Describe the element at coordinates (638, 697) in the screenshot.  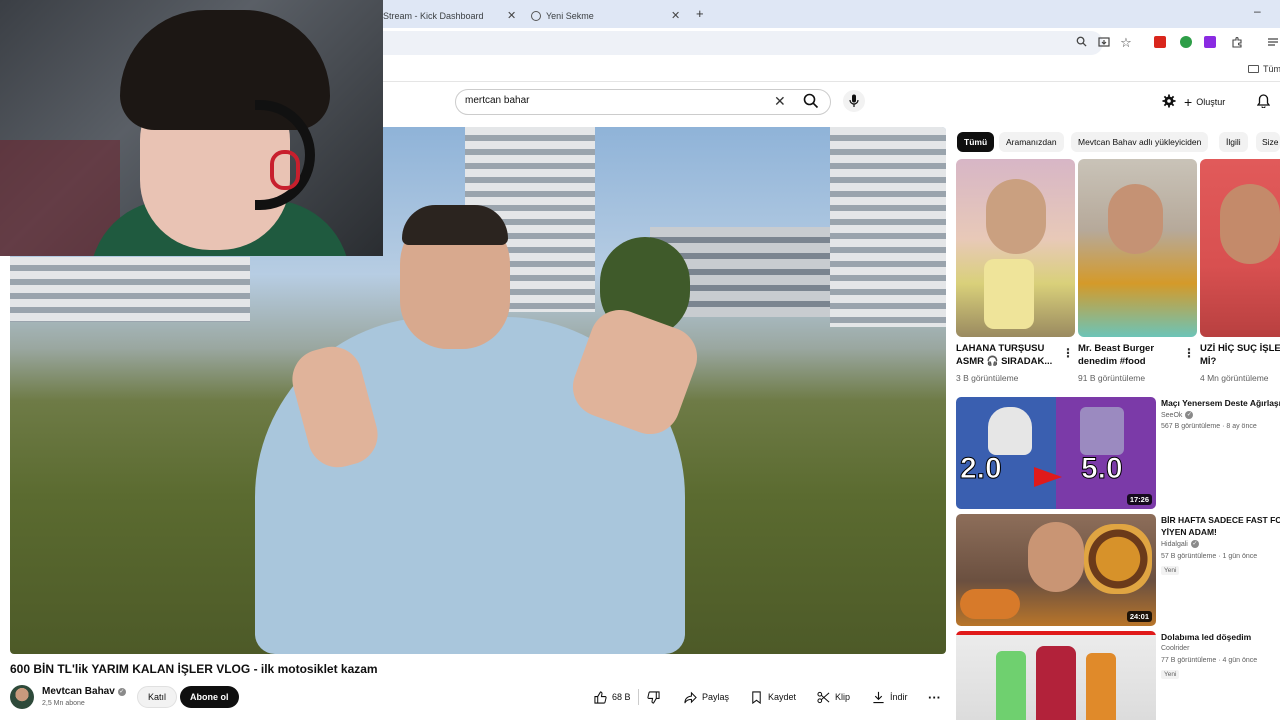
I see `like-divider` at that location.